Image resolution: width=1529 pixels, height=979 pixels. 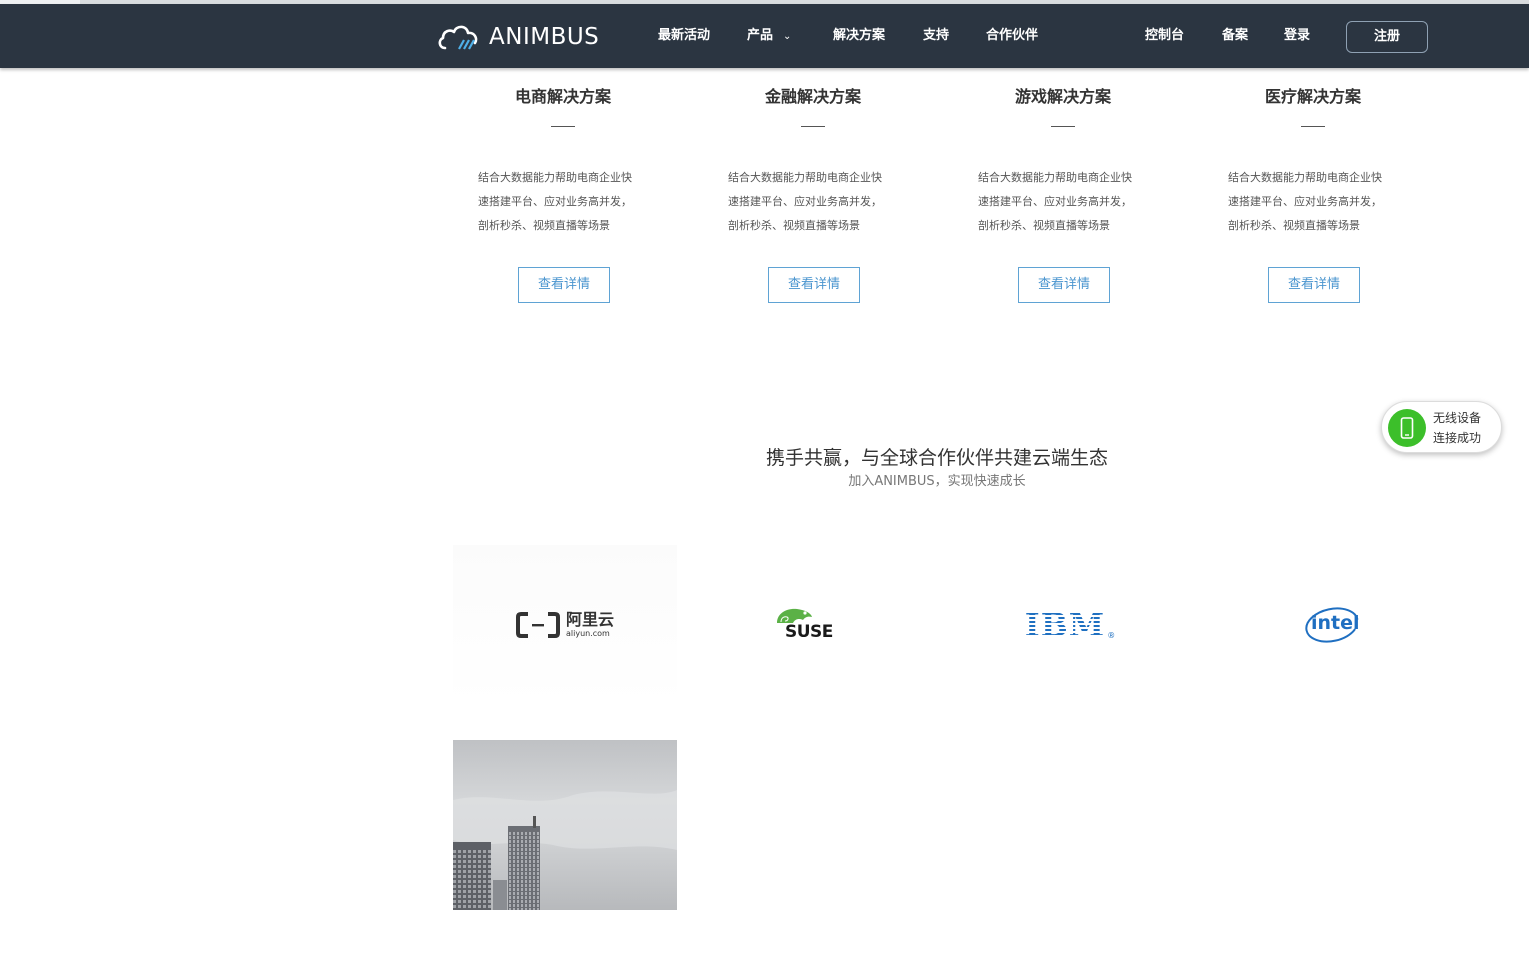 I want to click on partner-logo-aliyun: 阿里云 aliyun.com, so click(x=565, y=625).